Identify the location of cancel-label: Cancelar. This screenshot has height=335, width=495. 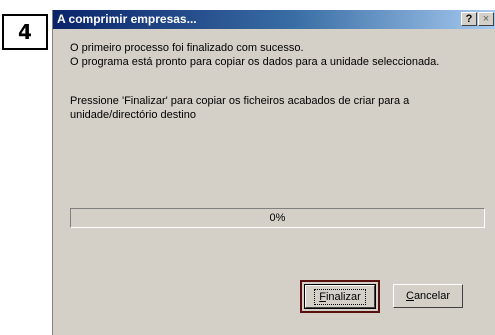
(428, 296).